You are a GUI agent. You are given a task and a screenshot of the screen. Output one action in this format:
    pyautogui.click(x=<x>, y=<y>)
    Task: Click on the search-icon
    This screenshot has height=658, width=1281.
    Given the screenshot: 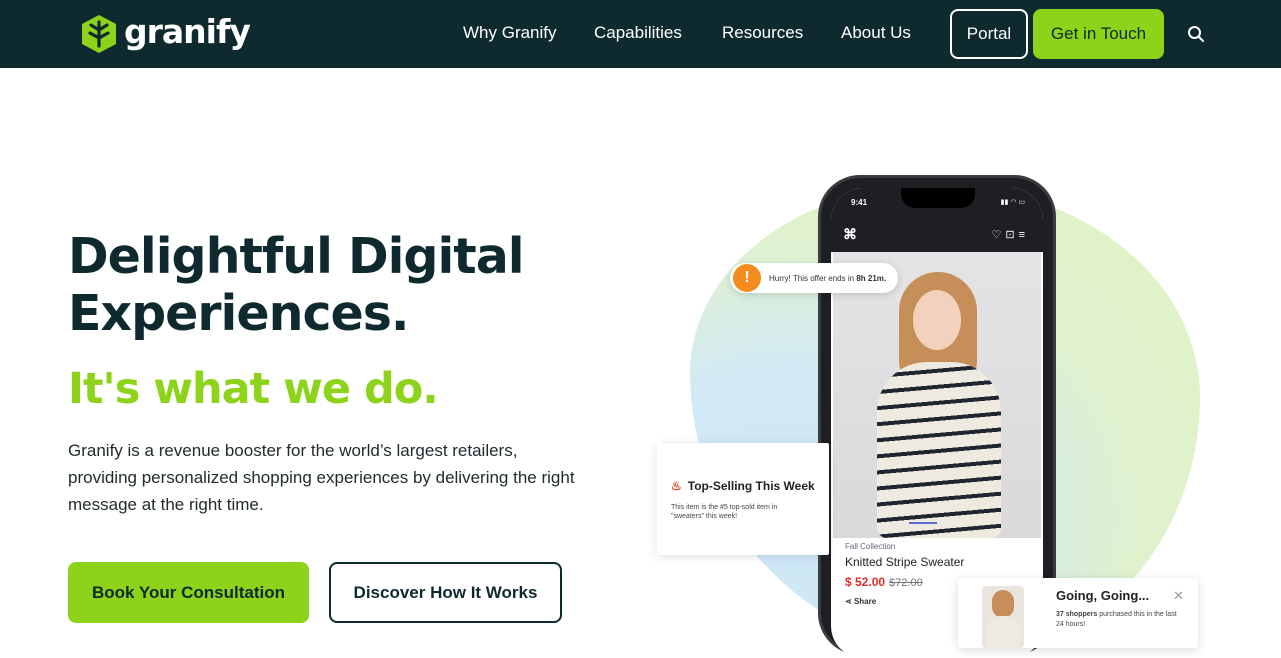 What is the action you would take?
    pyautogui.click(x=1196, y=34)
    